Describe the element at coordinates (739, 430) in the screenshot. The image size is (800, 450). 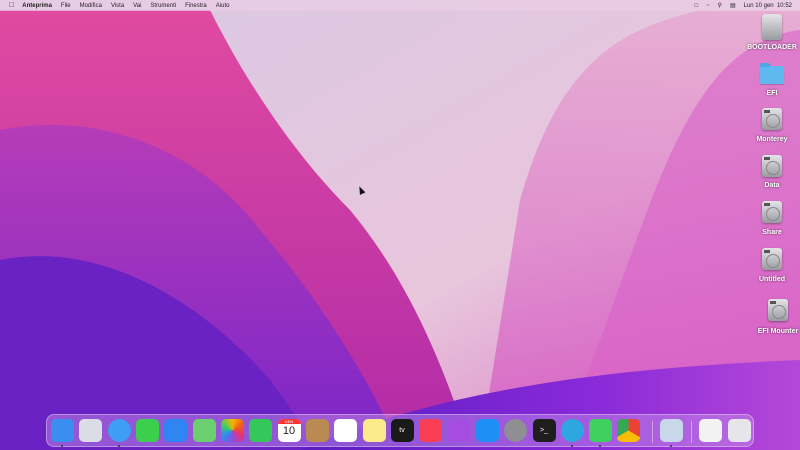
I see `dock-item-cestino` at that location.